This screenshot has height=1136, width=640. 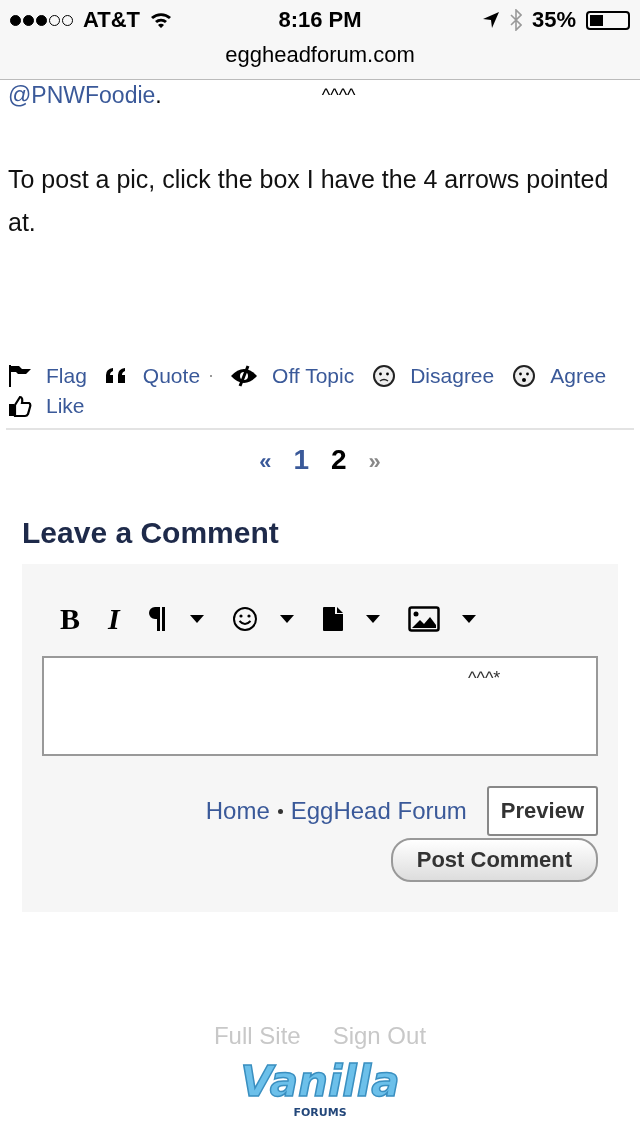 What do you see at coordinates (494, 860) in the screenshot?
I see `post-comment-button: Post Comment` at bounding box center [494, 860].